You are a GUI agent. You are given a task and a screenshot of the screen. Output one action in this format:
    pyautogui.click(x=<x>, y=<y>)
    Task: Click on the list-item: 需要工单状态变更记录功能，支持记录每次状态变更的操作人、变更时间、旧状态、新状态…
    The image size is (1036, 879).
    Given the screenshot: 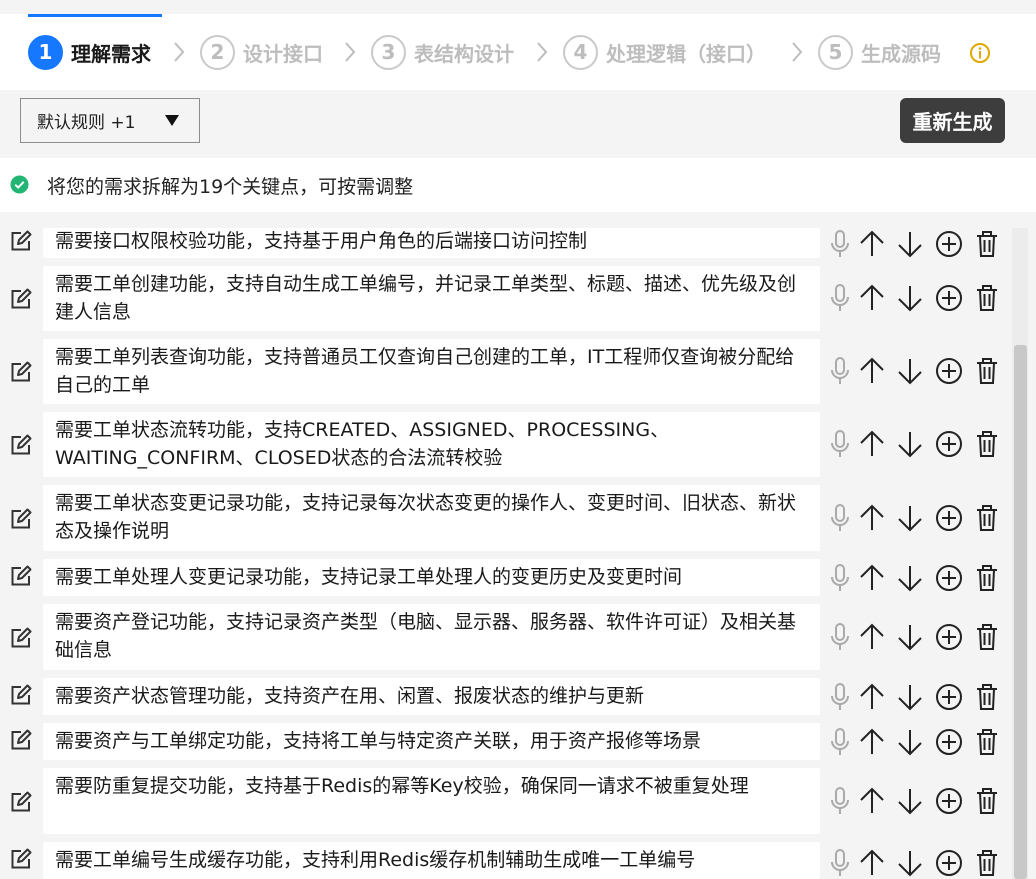 What is the action you would take?
    pyautogui.click(x=505, y=518)
    